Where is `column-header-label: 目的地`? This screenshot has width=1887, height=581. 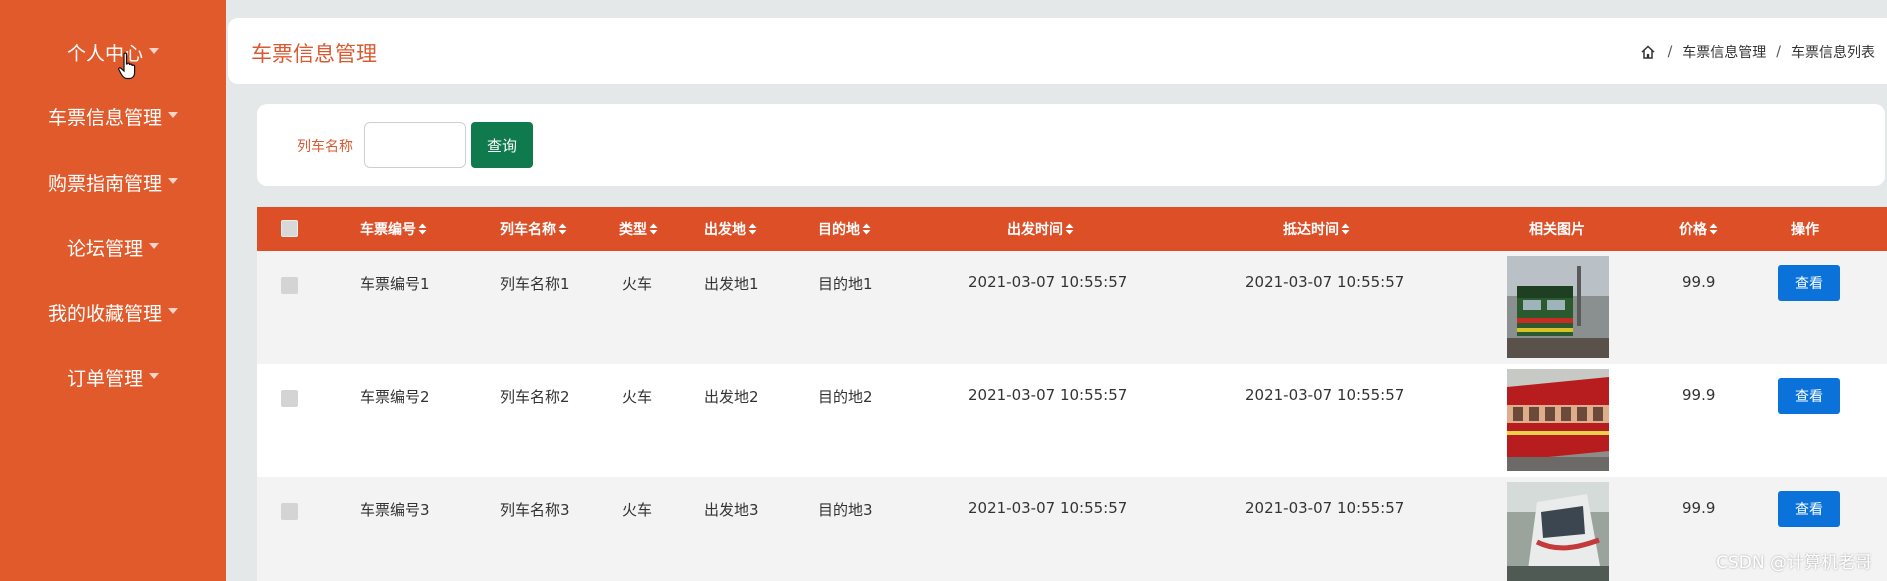 column-header-label: 目的地 is located at coordinates (839, 230).